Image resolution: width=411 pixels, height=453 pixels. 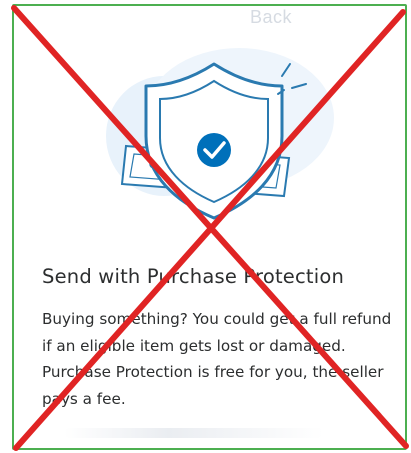 I want to click on faded-bottom-element, so click(x=194, y=433).